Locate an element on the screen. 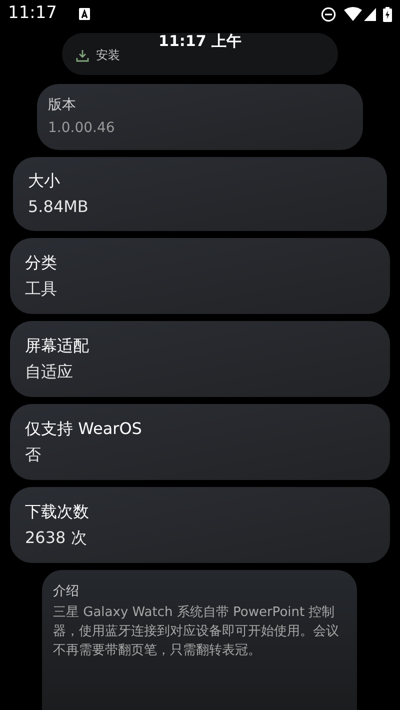 The width and height of the screenshot is (400, 710). info-value: 否 is located at coordinates (33, 455).